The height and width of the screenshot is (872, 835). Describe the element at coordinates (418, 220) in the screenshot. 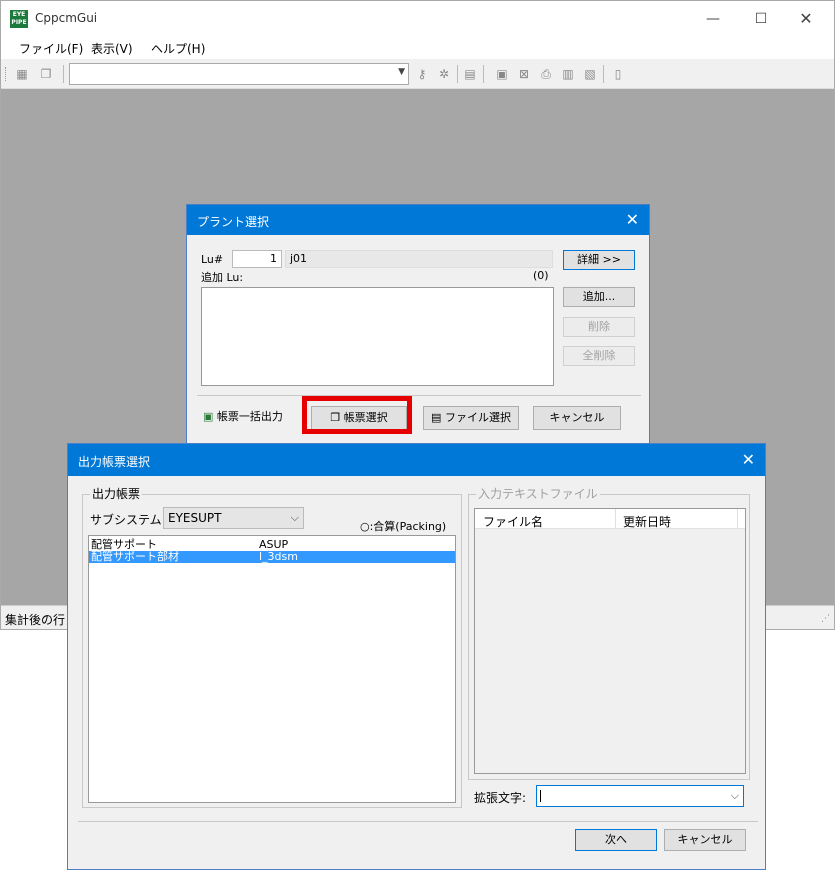

I see `dialog-title-bar: プラント選択 ✕` at that location.